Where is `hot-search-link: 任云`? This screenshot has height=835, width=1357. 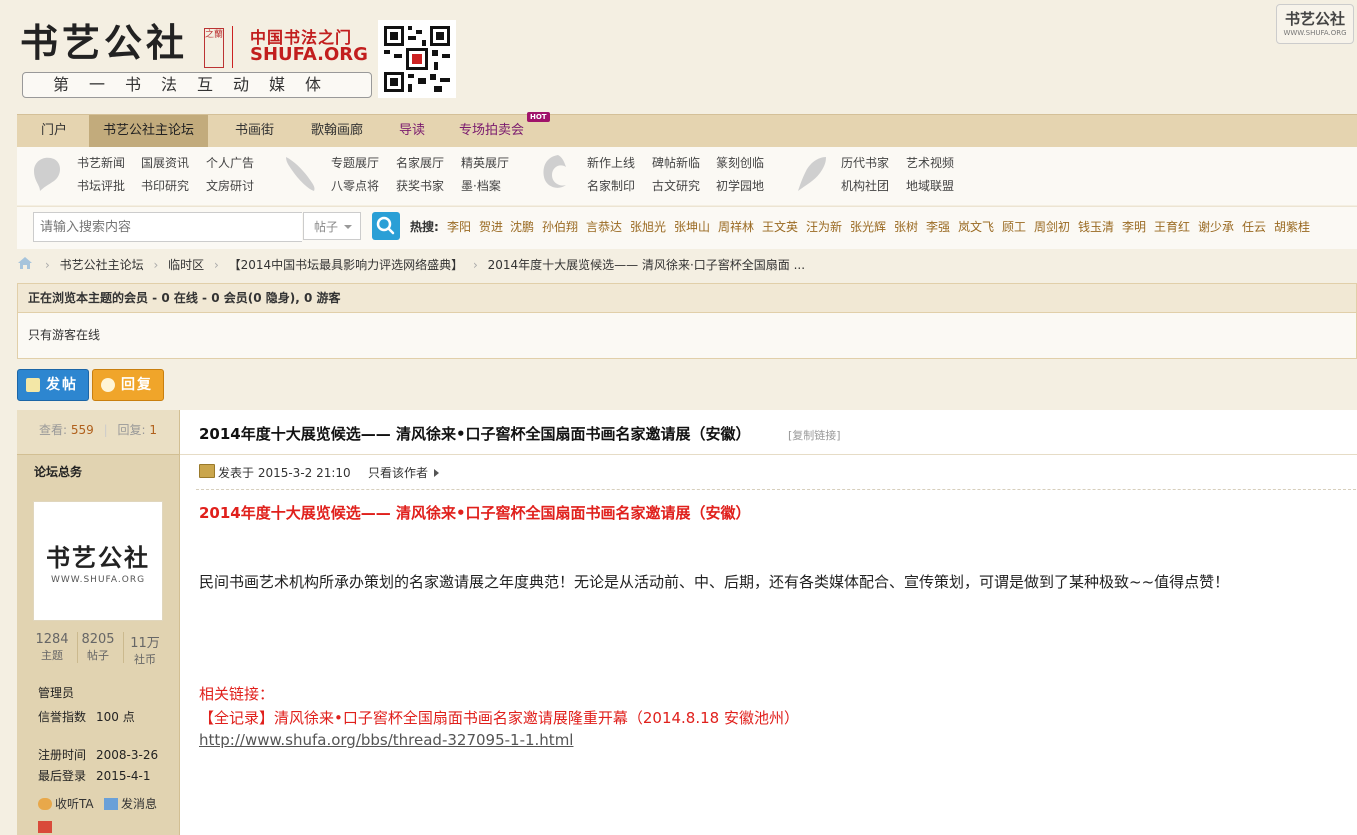
hot-search-link: 任云 is located at coordinates (1254, 226).